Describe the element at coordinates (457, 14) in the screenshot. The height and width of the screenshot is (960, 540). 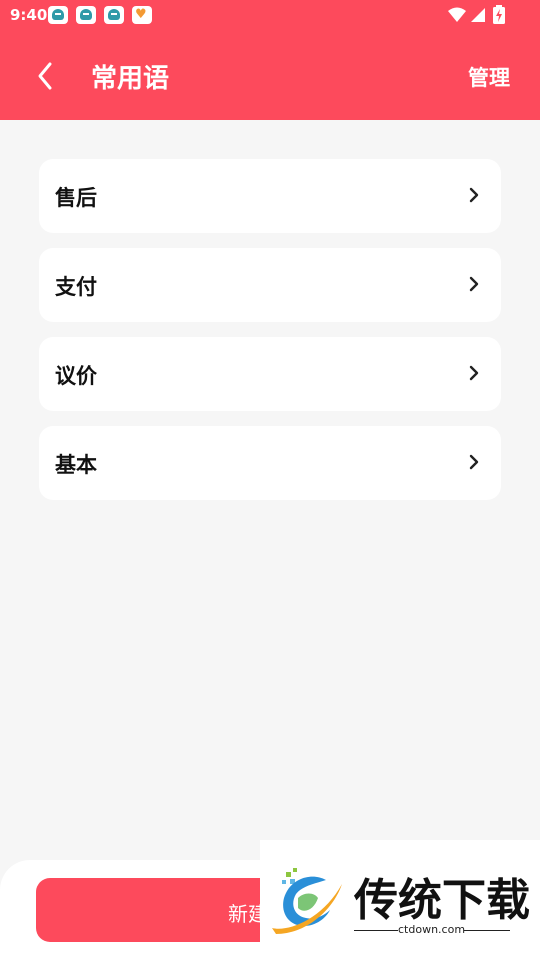
I see `wifi-icon` at that location.